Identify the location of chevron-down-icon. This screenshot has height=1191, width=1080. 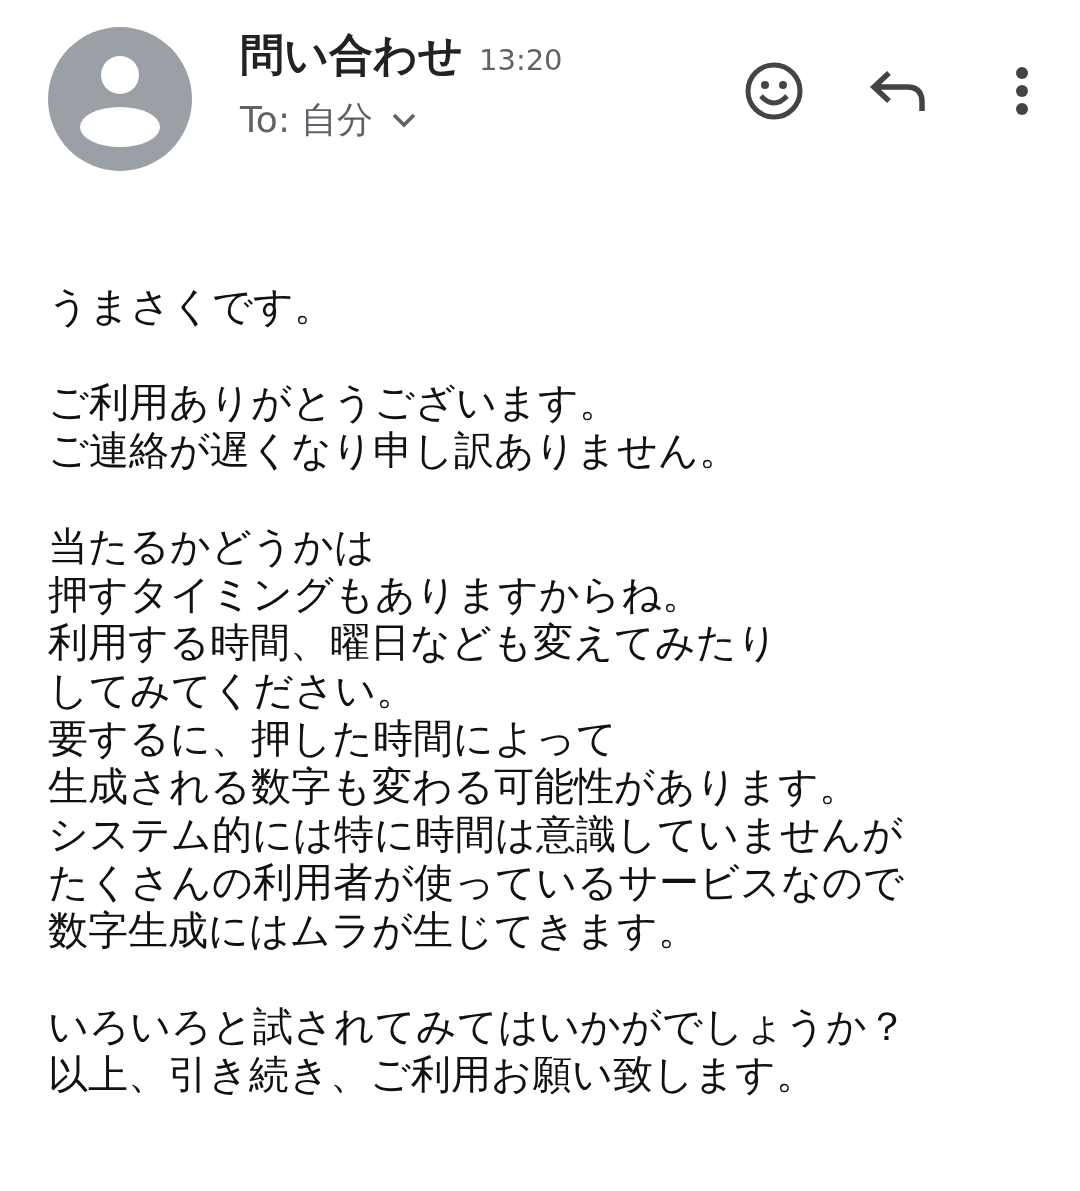
(404, 120).